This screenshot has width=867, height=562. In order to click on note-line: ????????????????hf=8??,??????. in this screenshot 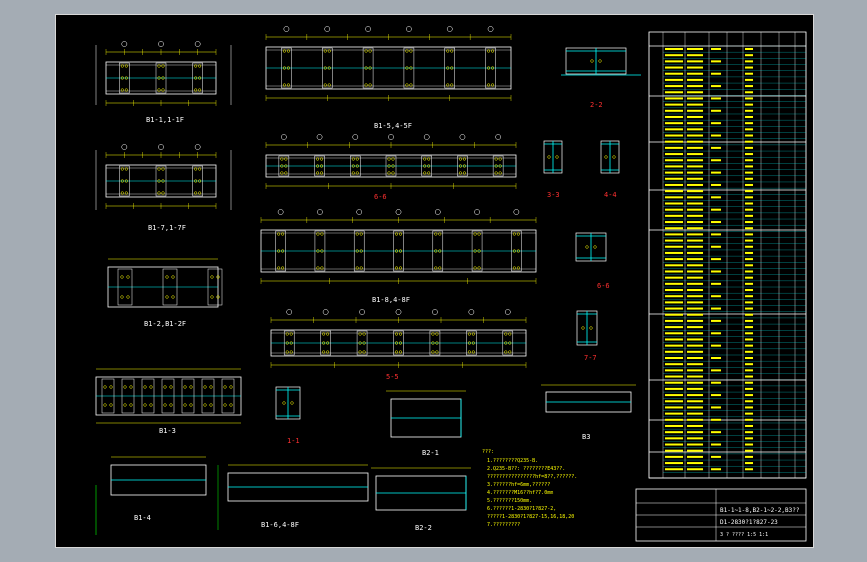, I will do `click(532, 477)`.